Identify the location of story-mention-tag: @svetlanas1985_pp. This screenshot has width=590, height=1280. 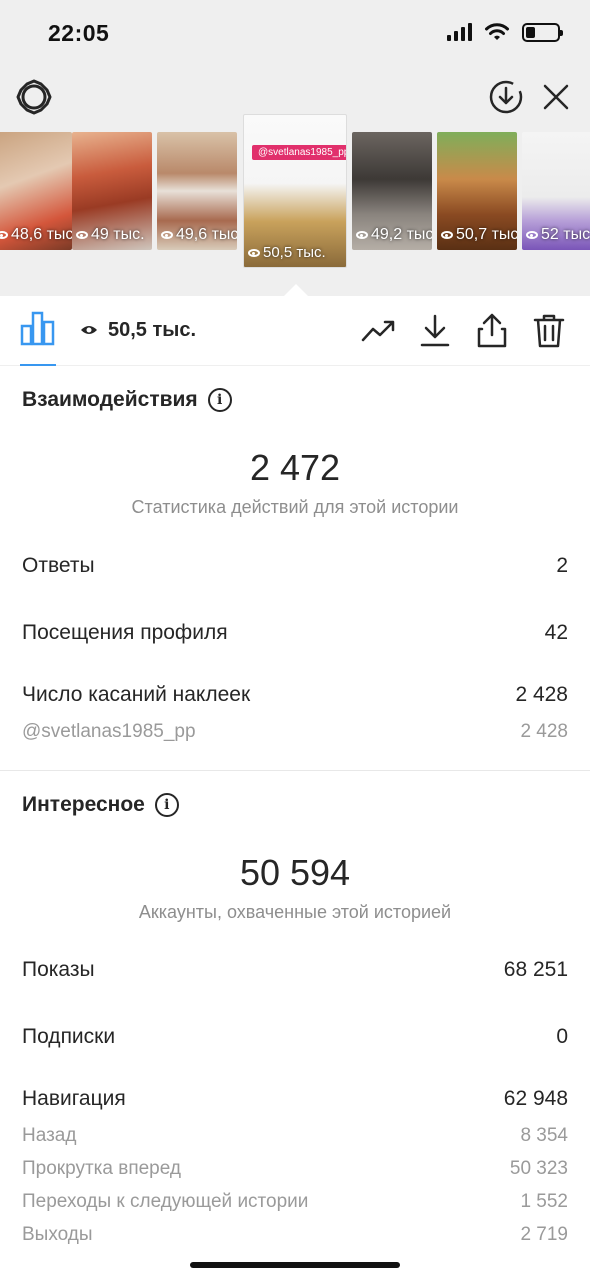
(299, 152).